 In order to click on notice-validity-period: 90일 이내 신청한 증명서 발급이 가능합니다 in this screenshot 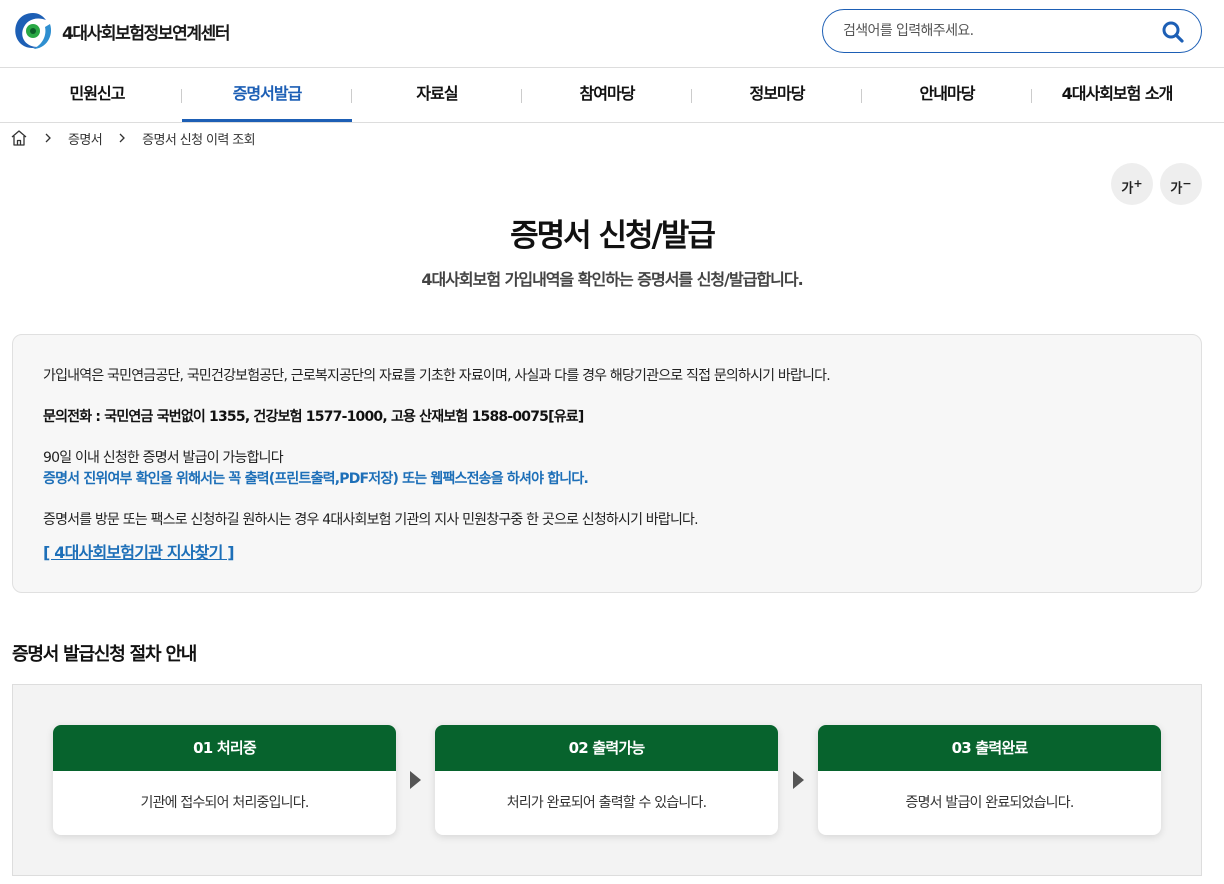, I will do `click(163, 458)`.